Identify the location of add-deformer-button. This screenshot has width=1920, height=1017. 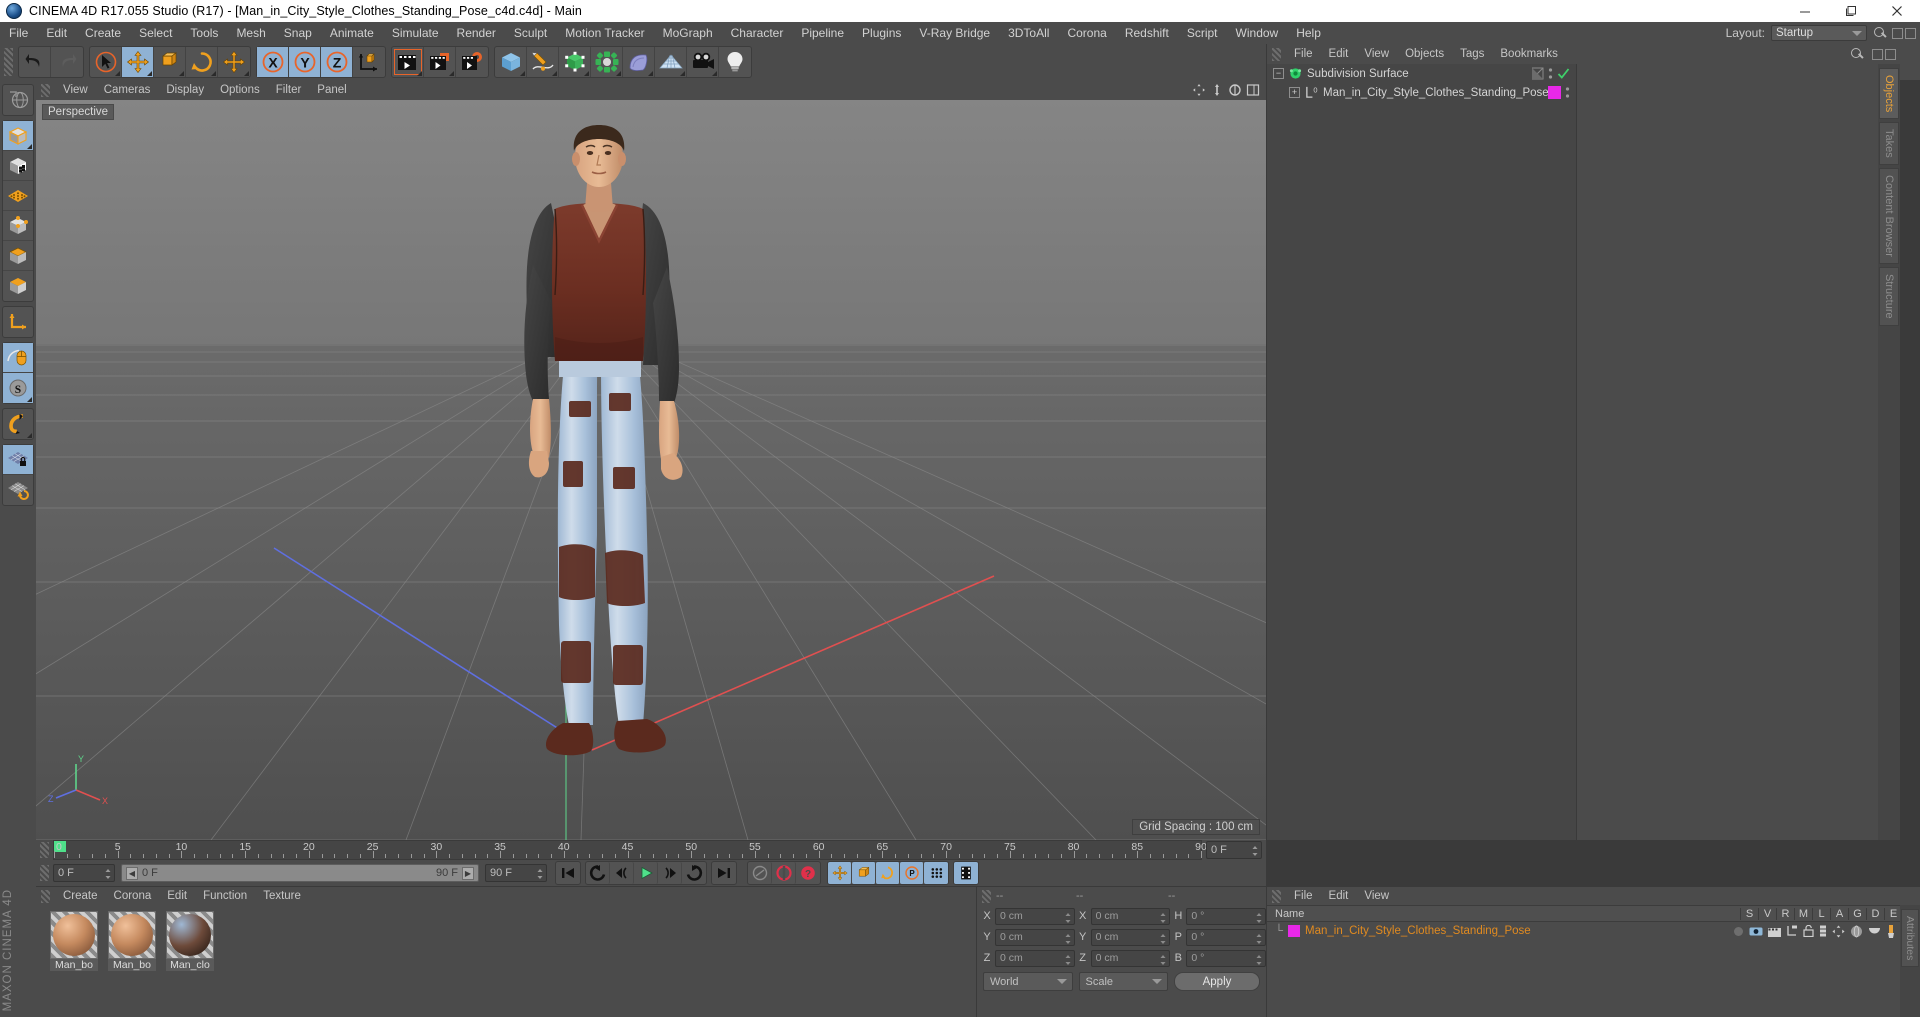
(639, 62).